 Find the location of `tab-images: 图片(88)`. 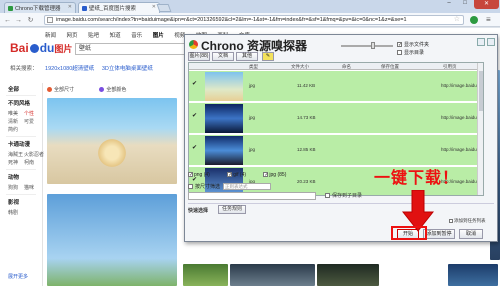

tab-images: 图片(88) is located at coordinates (199, 56).